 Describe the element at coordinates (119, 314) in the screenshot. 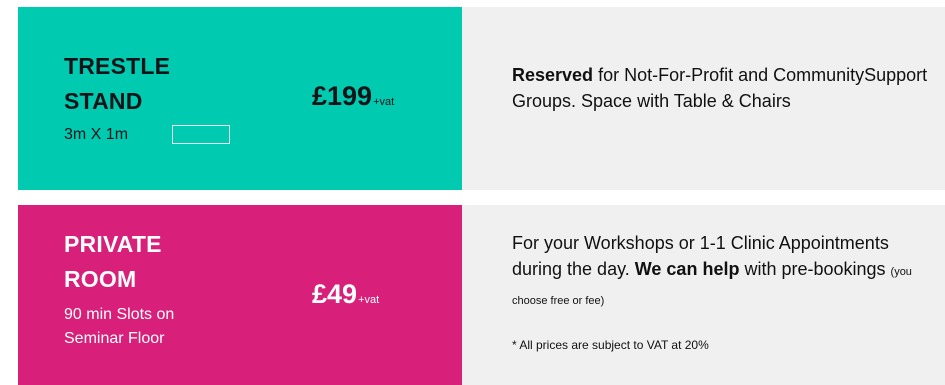

I see `private-slots-line1: 90 min Slots on` at that location.